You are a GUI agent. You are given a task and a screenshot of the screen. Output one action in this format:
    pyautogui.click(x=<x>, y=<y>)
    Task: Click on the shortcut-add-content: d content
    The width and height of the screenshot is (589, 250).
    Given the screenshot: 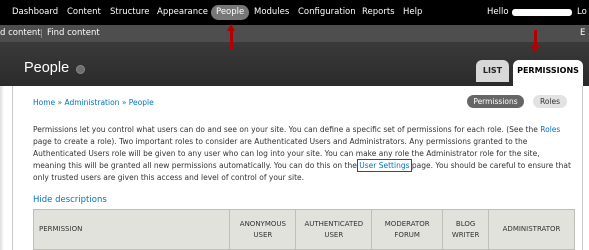 What is the action you would take?
    pyautogui.click(x=20, y=33)
    